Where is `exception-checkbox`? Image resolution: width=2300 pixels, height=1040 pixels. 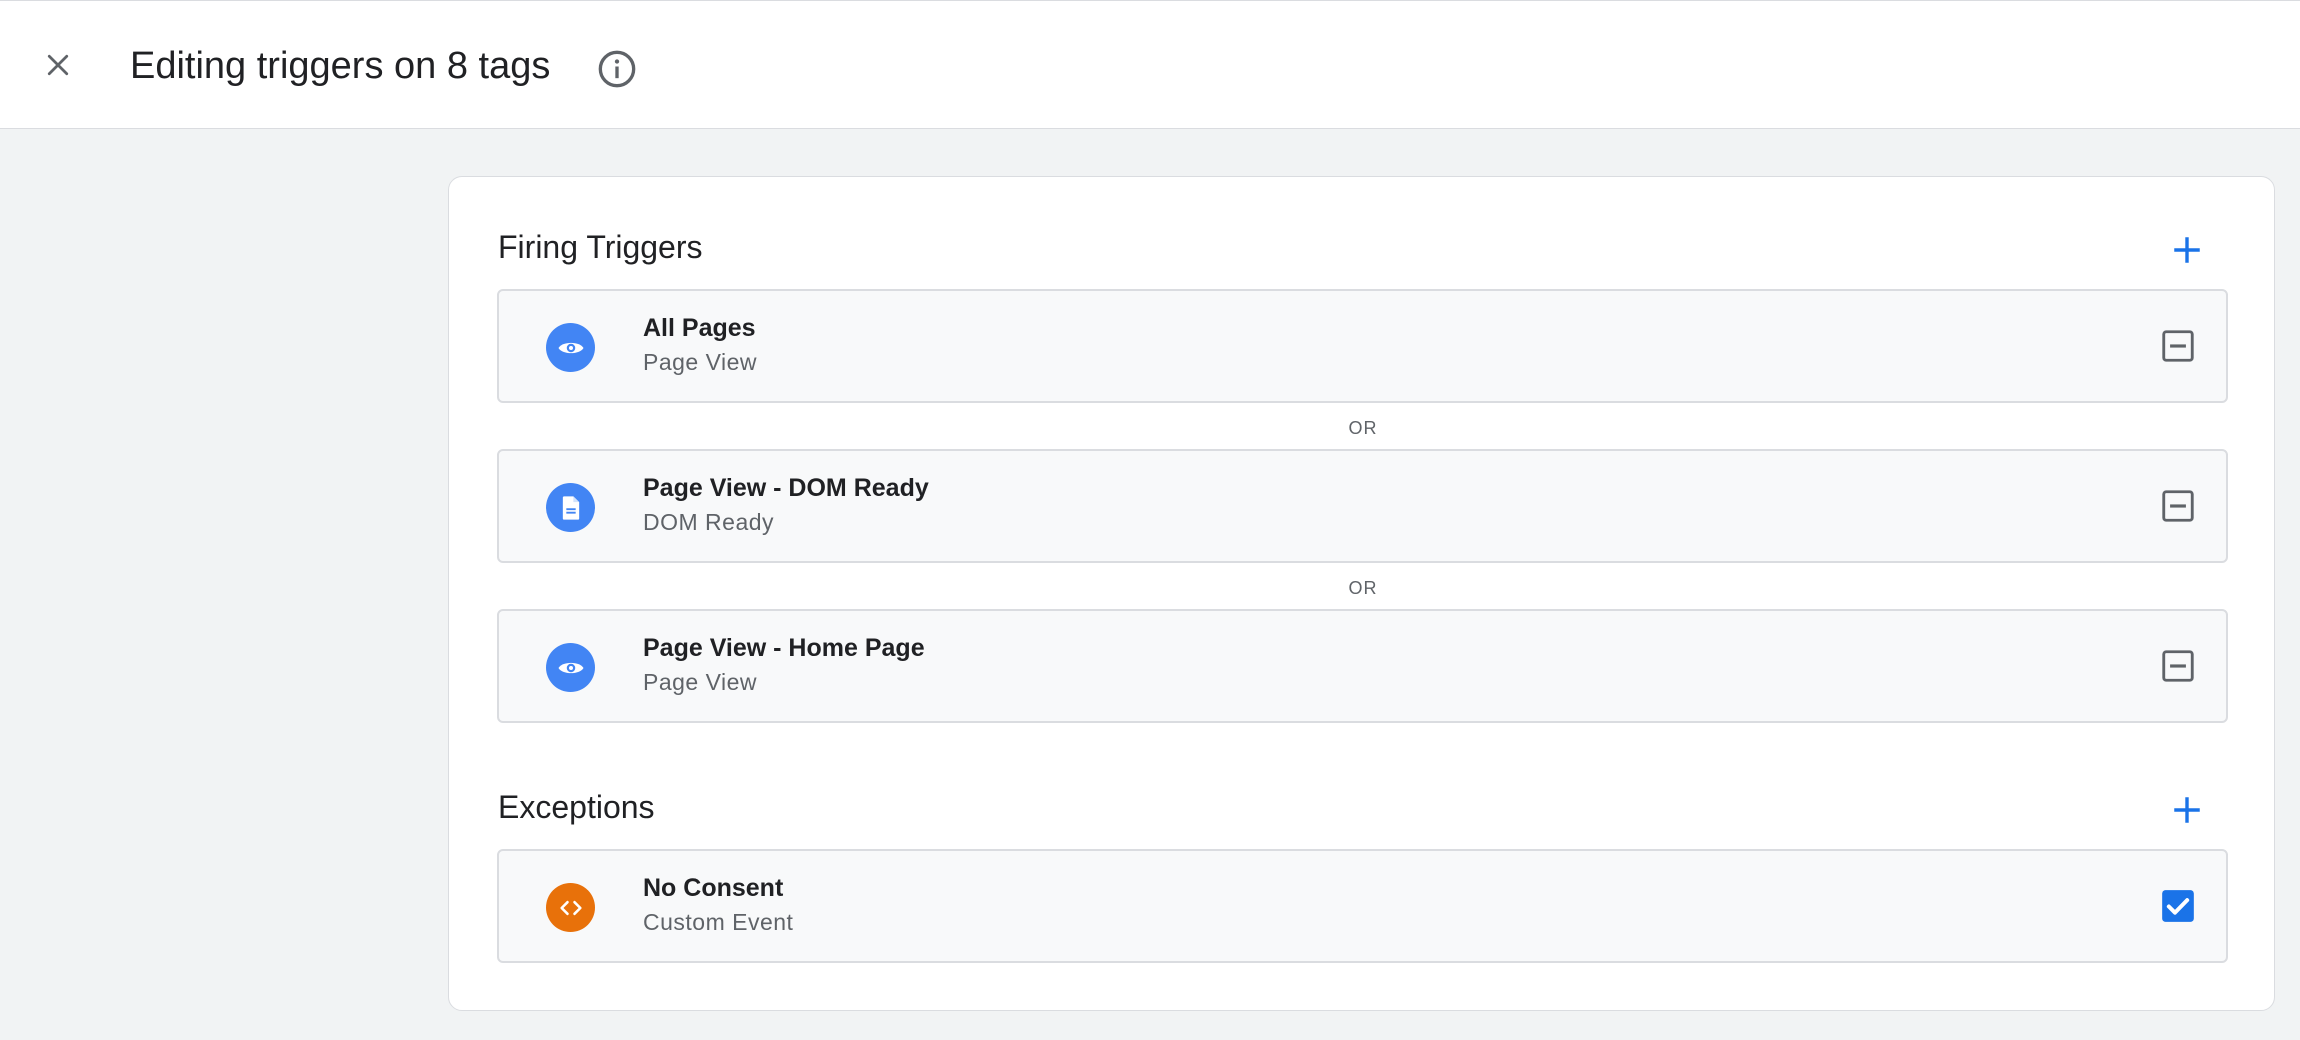 exception-checkbox is located at coordinates (2178, 906).